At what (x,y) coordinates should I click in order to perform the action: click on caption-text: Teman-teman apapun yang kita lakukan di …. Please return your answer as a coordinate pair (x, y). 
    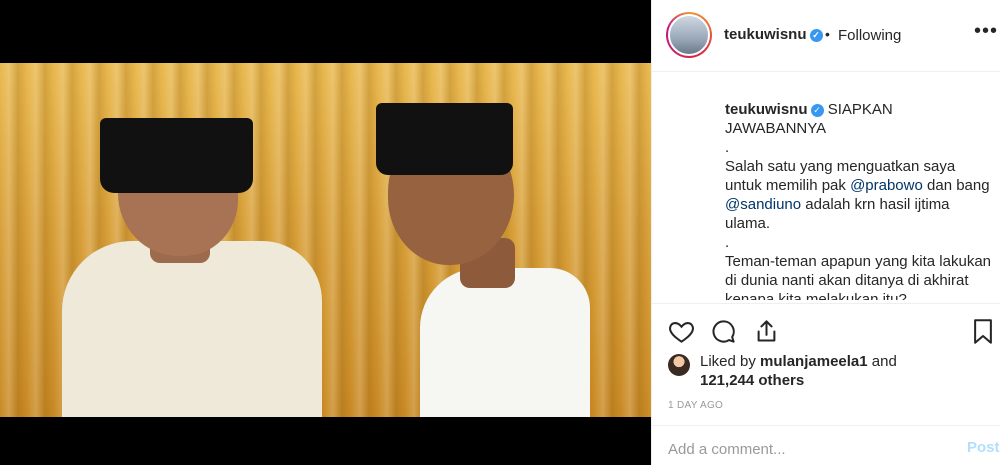
    Looking at the image, I should click on (858, 276).